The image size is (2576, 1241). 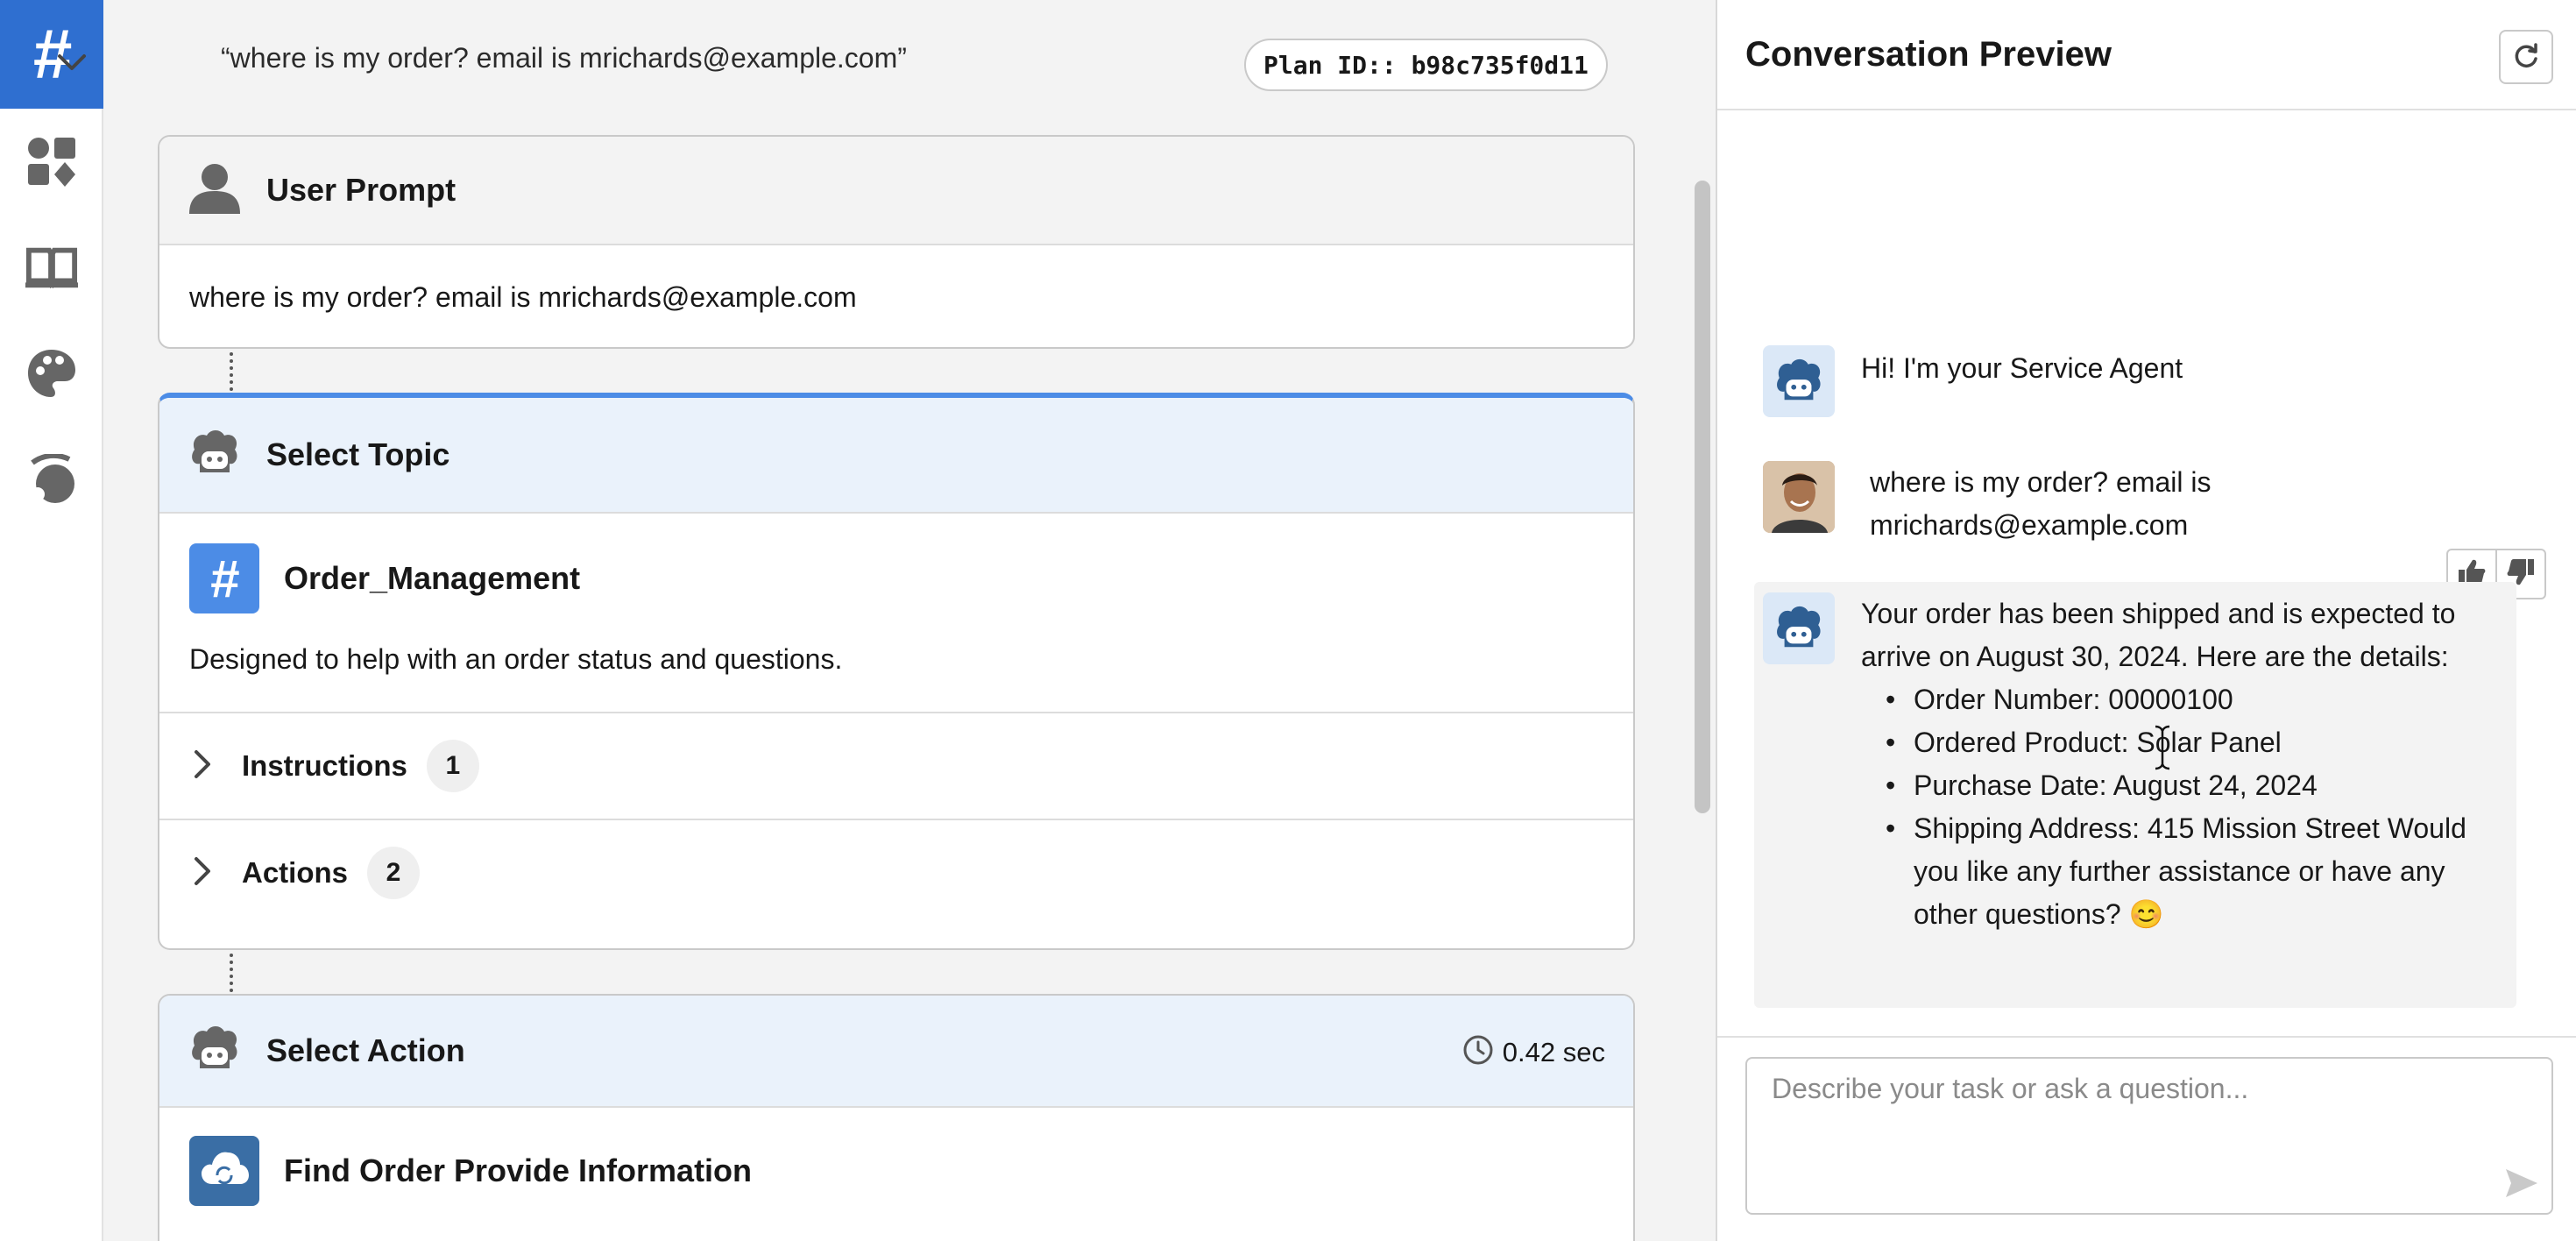 I want to click on duration: 0.42 sec, so click(x=1533, y=1052).